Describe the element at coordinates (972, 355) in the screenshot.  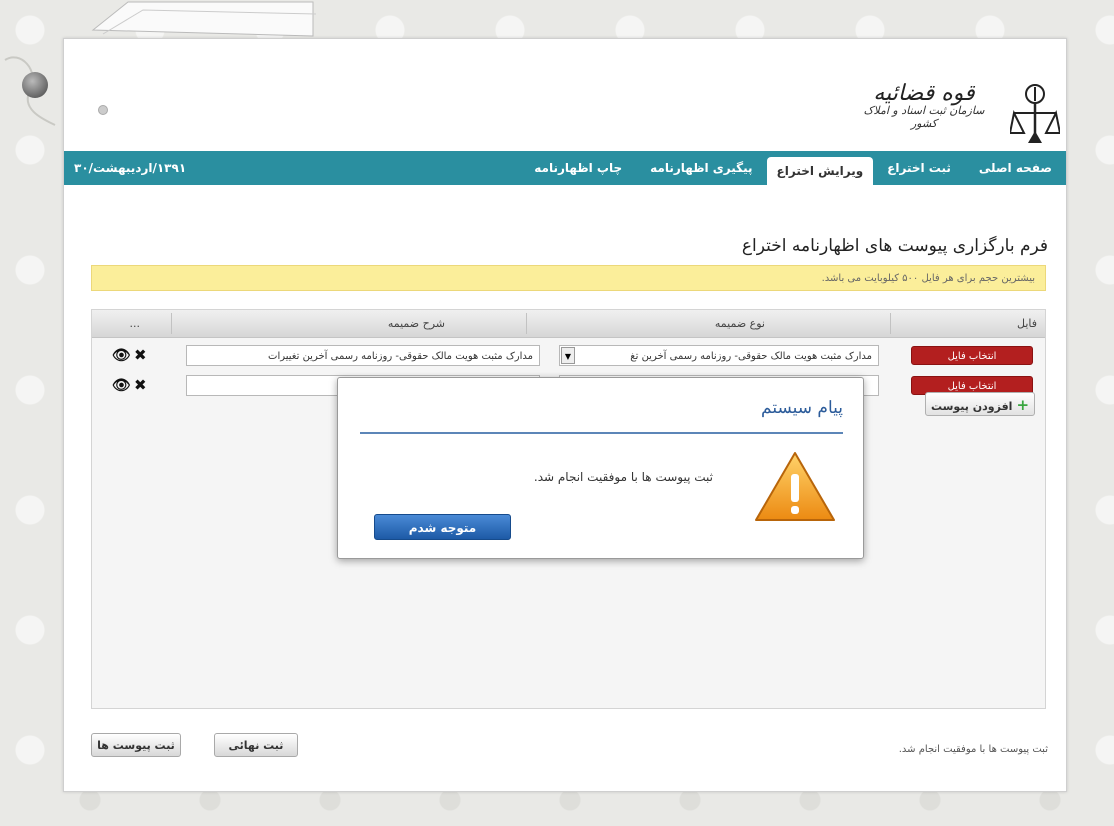
I see `choose-file-button: انتخاب فایل` at that location.